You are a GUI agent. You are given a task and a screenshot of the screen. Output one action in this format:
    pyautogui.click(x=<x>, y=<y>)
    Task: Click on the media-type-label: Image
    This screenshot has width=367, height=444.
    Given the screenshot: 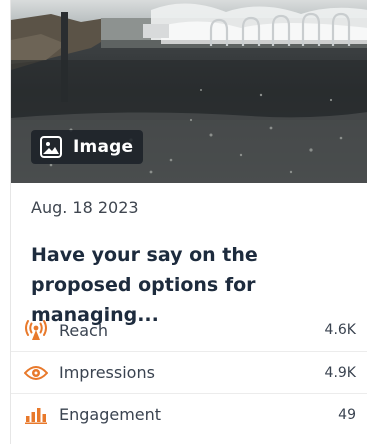 What is the action you would take?
    pyautogui.click(x=103, y=147)
    